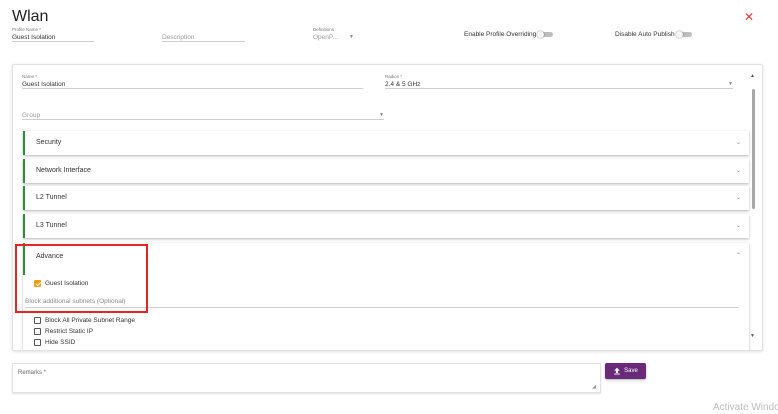 This screenshot has height=414, width=778. I want to click on disable-auto-publish-label: Disable Auto Publish, so click(645, 34).